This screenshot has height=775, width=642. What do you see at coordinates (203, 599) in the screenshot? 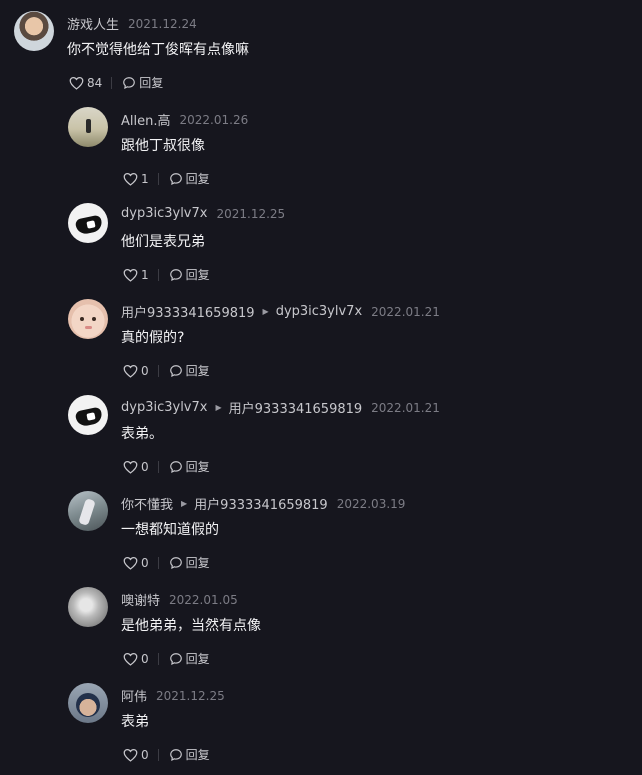
I see `comment-date: 2022.01.05` at bounding box center [203, 599].